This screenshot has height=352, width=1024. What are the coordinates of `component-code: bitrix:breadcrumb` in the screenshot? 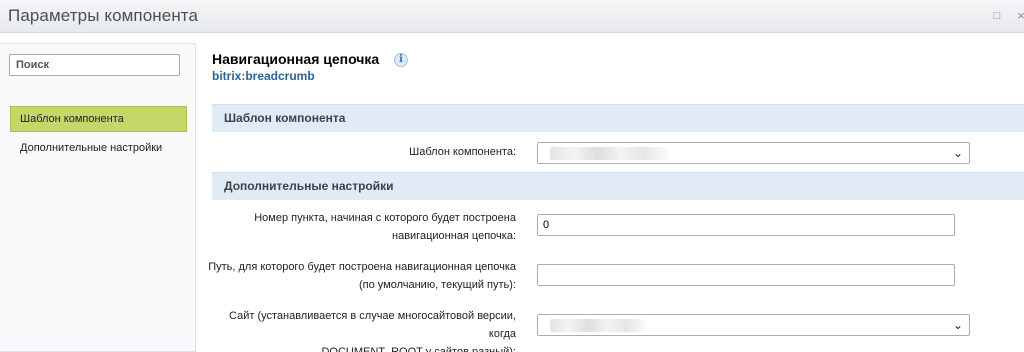 It's located at (263, 76).